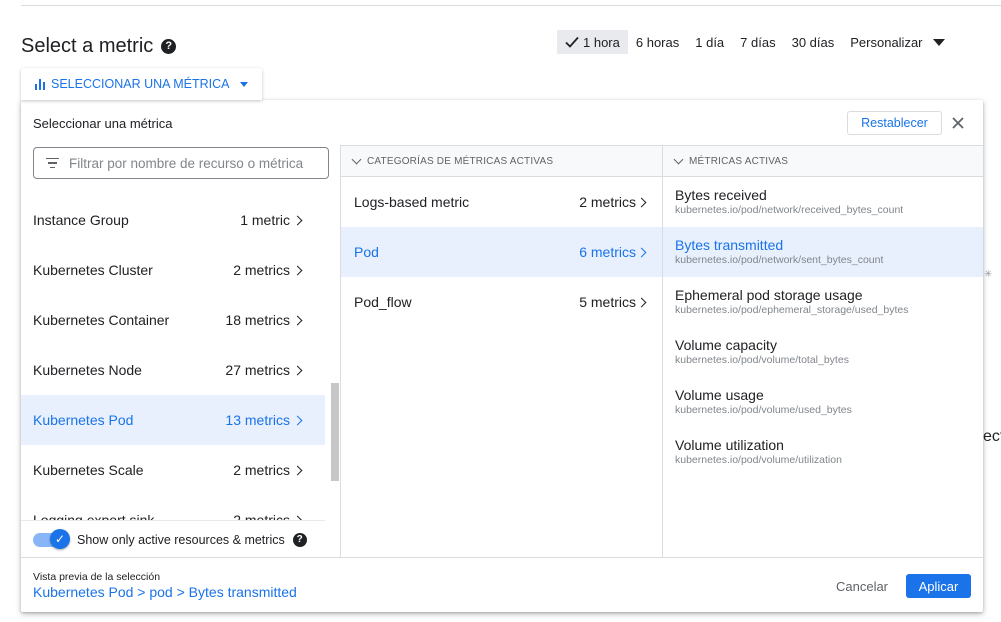  I want to click on resource-count: 18 metrics, so click(257, 320).